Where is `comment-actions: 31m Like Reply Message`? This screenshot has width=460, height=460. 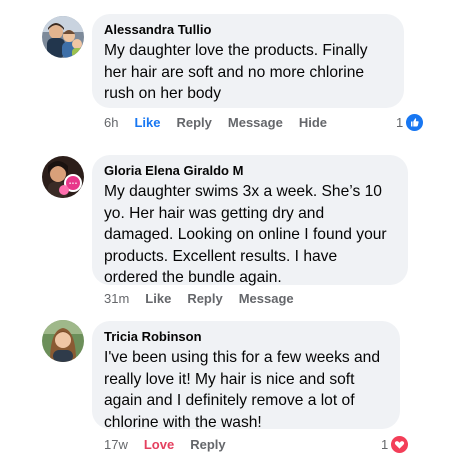
comment-actions: 31m Like Reply Message is located at coordinates (207, 298).